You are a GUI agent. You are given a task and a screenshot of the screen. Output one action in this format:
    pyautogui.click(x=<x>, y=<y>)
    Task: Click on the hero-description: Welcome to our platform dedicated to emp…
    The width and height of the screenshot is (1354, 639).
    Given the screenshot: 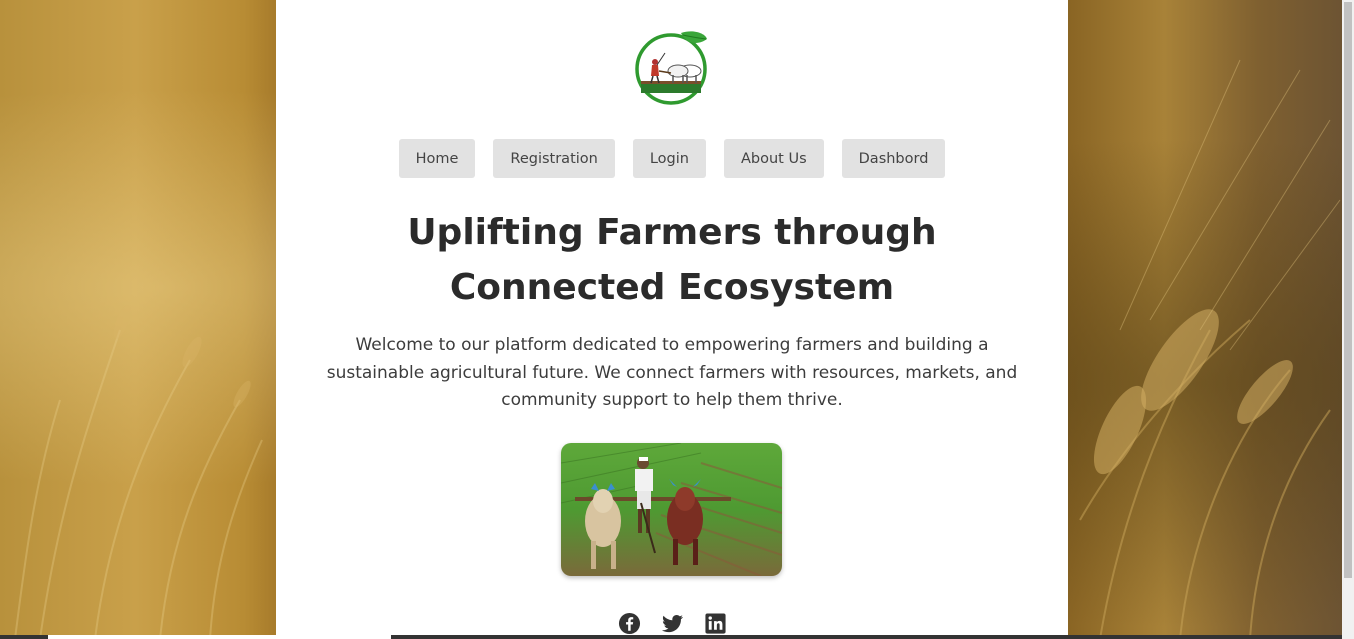 What is the action you would take?
    pyautogui.click(x=672, y=372)
    